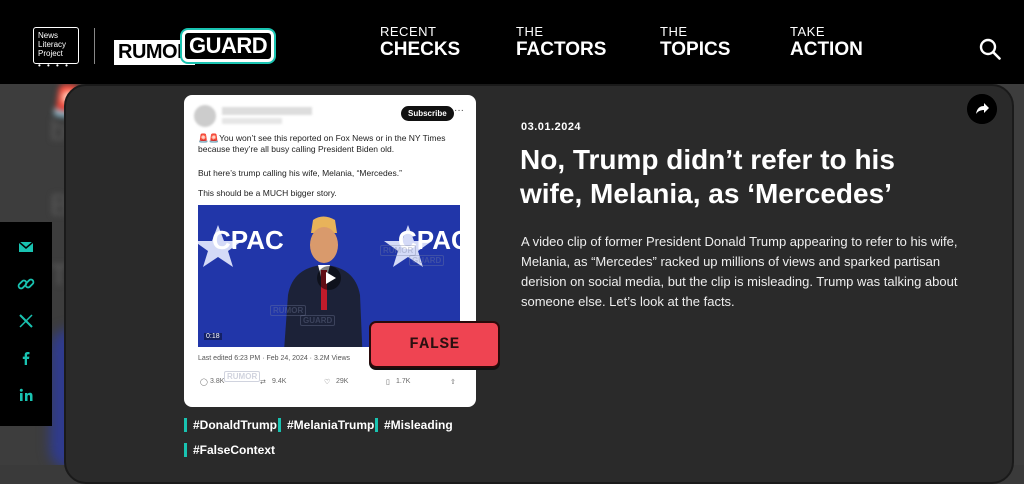  Describe the element at coordinates (326, 425) in the screenshot. I see `tag-melania-trump: #MelaniaTrump` at that location.